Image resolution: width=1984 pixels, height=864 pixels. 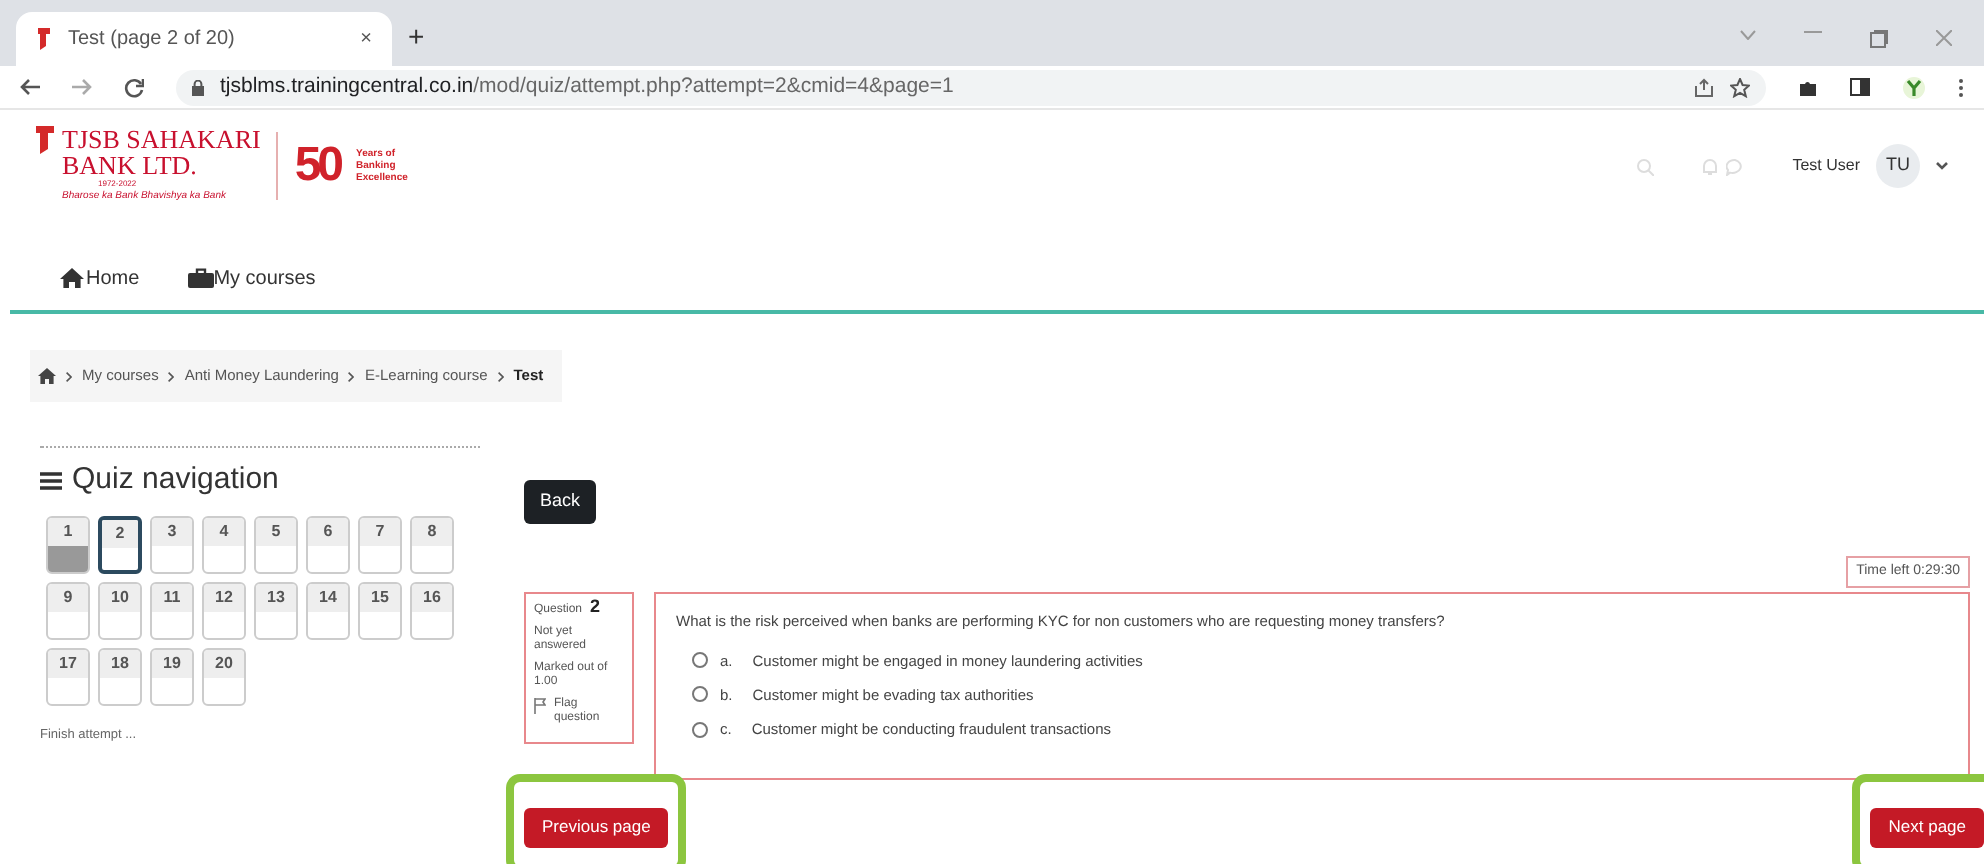 I want to click on back-button: Back, so click(x=560, y=501).